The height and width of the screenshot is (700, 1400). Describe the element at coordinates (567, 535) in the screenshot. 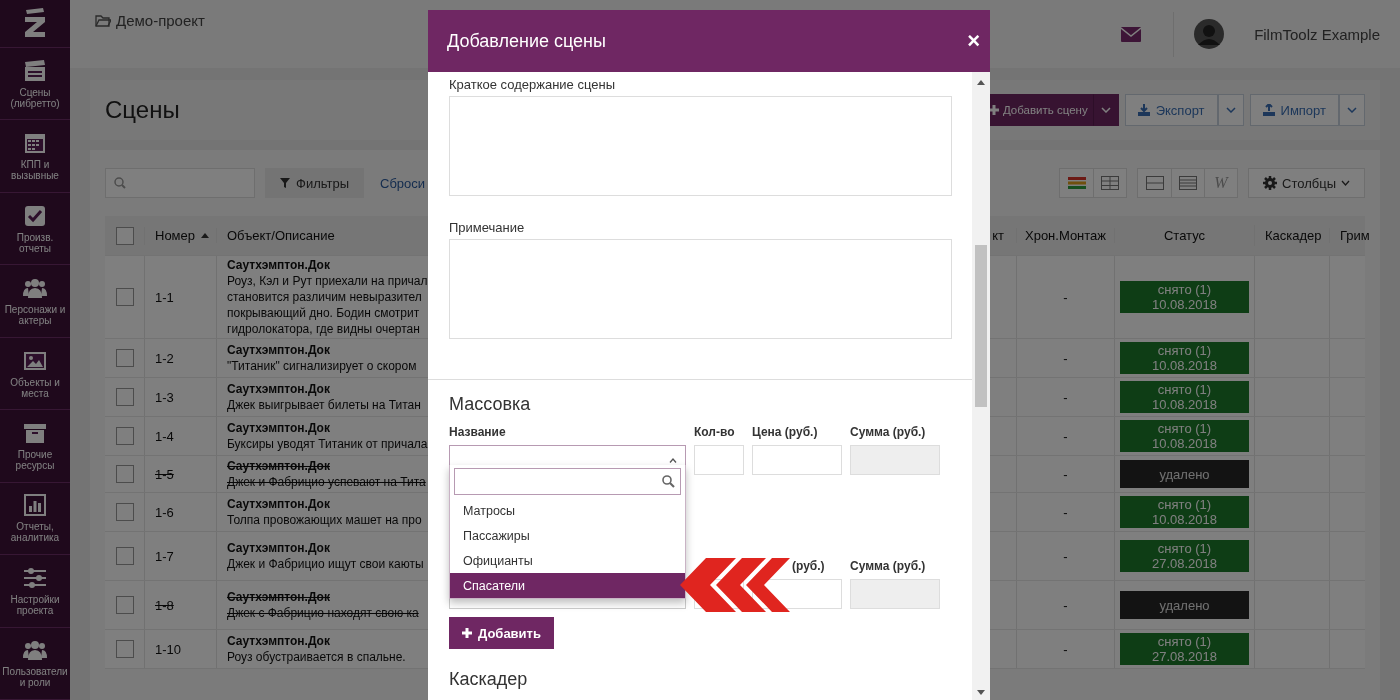

I see `dropdown-option: Пассажиры` at that location.